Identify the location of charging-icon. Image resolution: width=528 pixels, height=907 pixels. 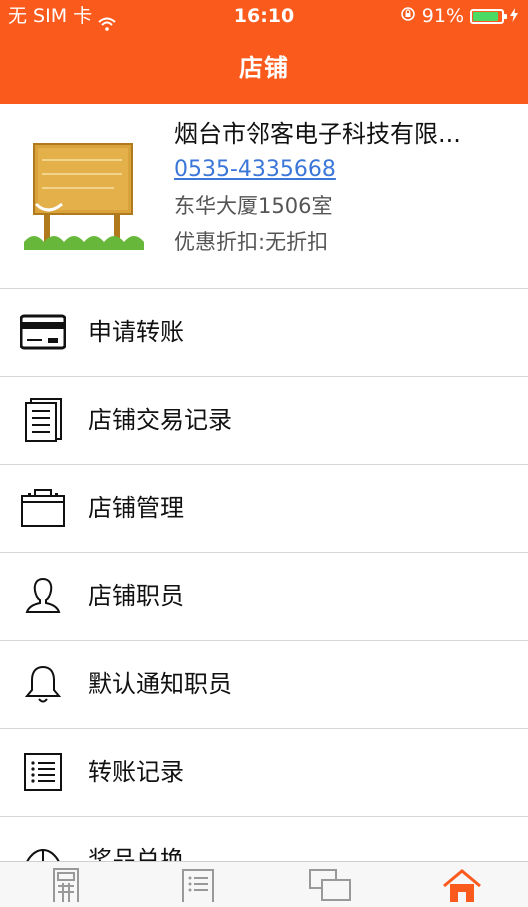
(514, 16).